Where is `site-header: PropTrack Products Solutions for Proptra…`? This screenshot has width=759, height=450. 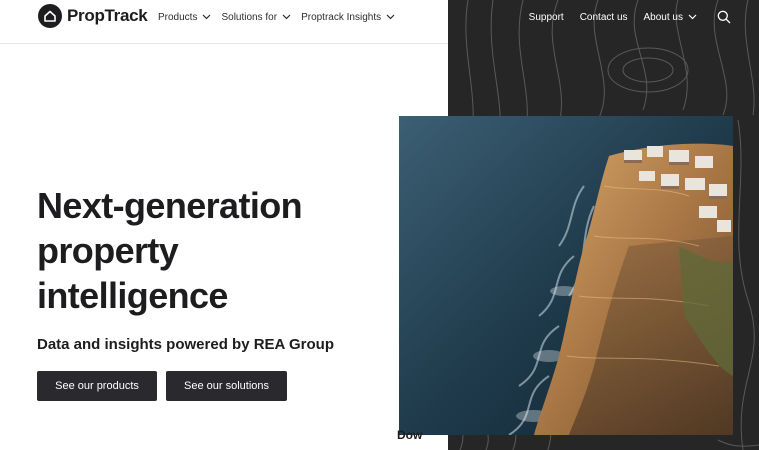
site-header: PropTrack Products Solutions for Proptra… is located at coordinates (379, 22).